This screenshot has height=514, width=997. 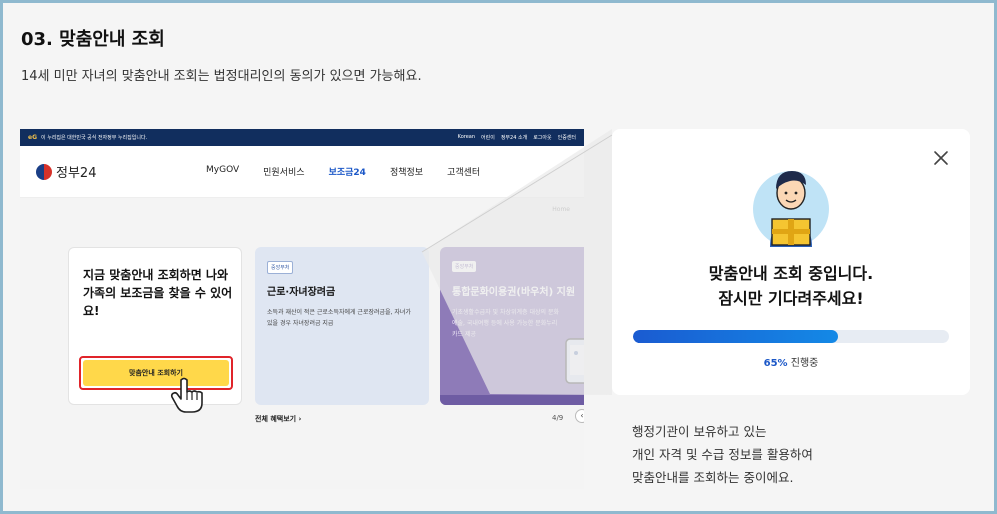 What do you see at coordinates (222, 171) in the screenshot?
I see `nav-mygov: MyGOV` at bounding box center [222, 171].